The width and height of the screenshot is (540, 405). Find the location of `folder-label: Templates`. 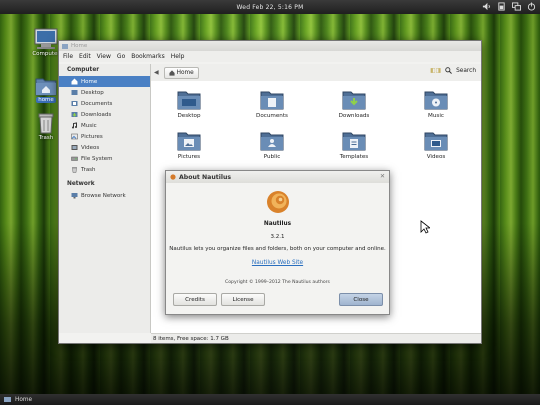

folder-label: Templates is located at coordinates (354, 157).